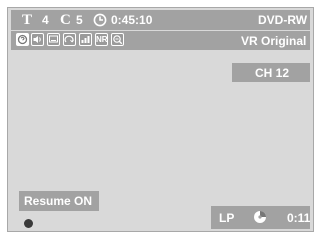 This screenshot has width=321, height=241. Describe the element at coordinates (299, 218) in the screenshot. I see `remaining-time: 0:11` at that location.